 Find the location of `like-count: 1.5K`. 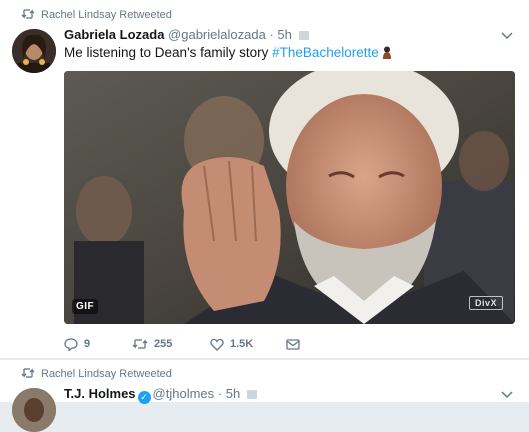

like-count: 1.5K is located at coordinates (242, 344).